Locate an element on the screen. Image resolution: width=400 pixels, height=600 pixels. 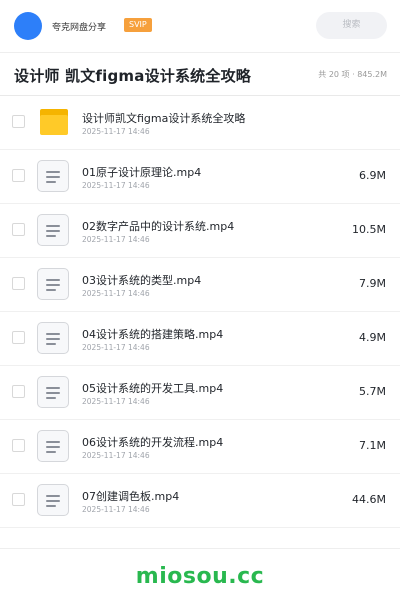
folder-meta: 共 20 项 · 845.2M is located at coordinates (352, 74).